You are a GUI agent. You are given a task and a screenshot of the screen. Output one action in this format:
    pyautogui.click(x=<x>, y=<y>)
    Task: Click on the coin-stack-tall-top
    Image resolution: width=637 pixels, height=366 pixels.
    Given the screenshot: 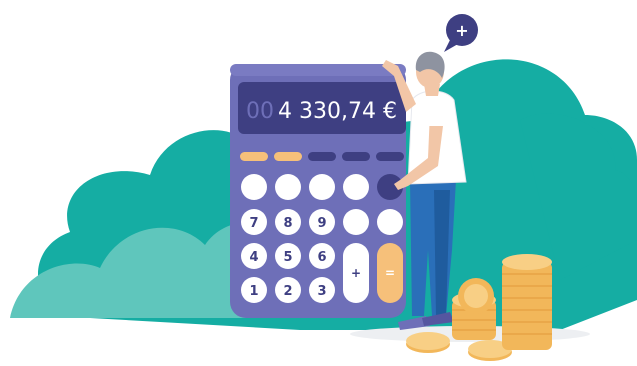 What is the action you would take?
    pyautogui.click(x=527, y=262)
    